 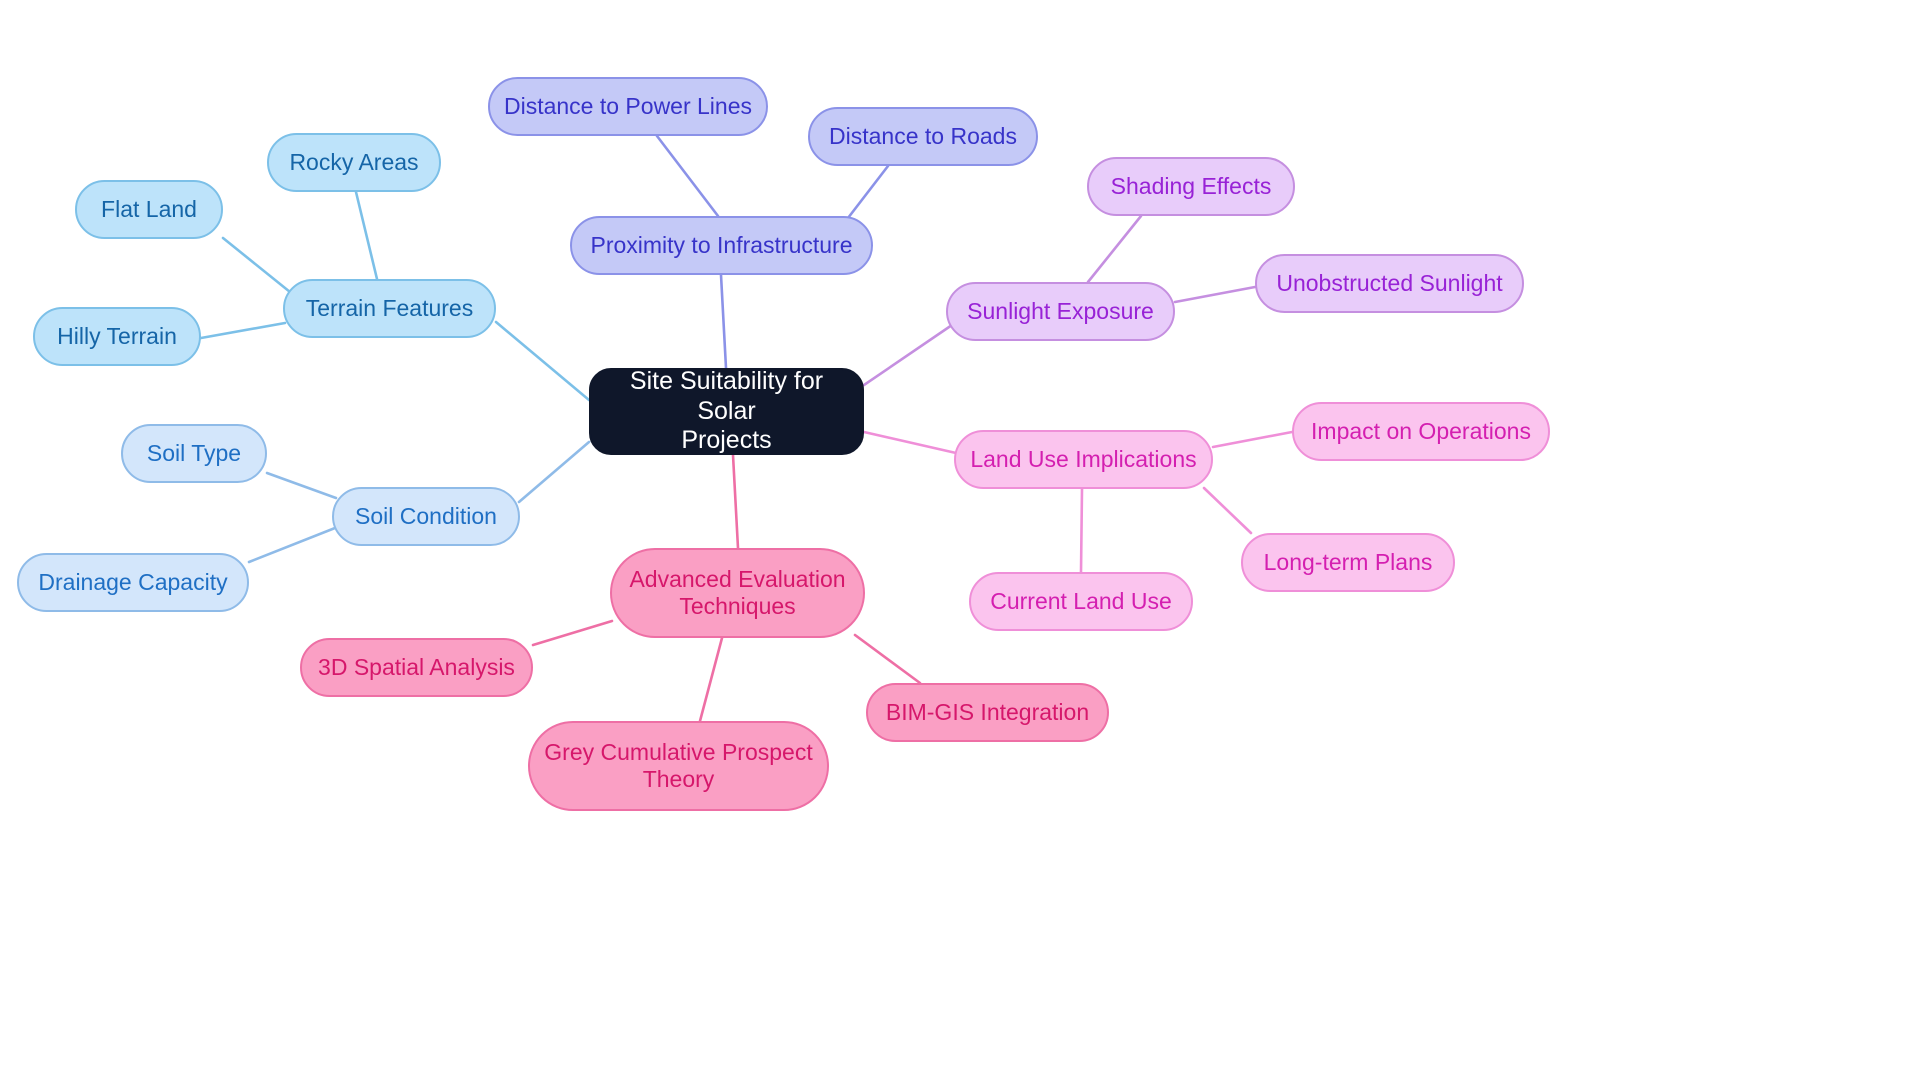 What do you see at coordinates (256, 265) in the screenshot?
I see `connector-terrain-features-to-flat-land` at bounding box center [256, 265].